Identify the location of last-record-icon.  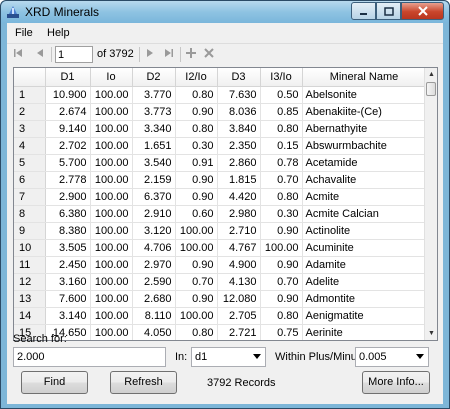
(169, 54).